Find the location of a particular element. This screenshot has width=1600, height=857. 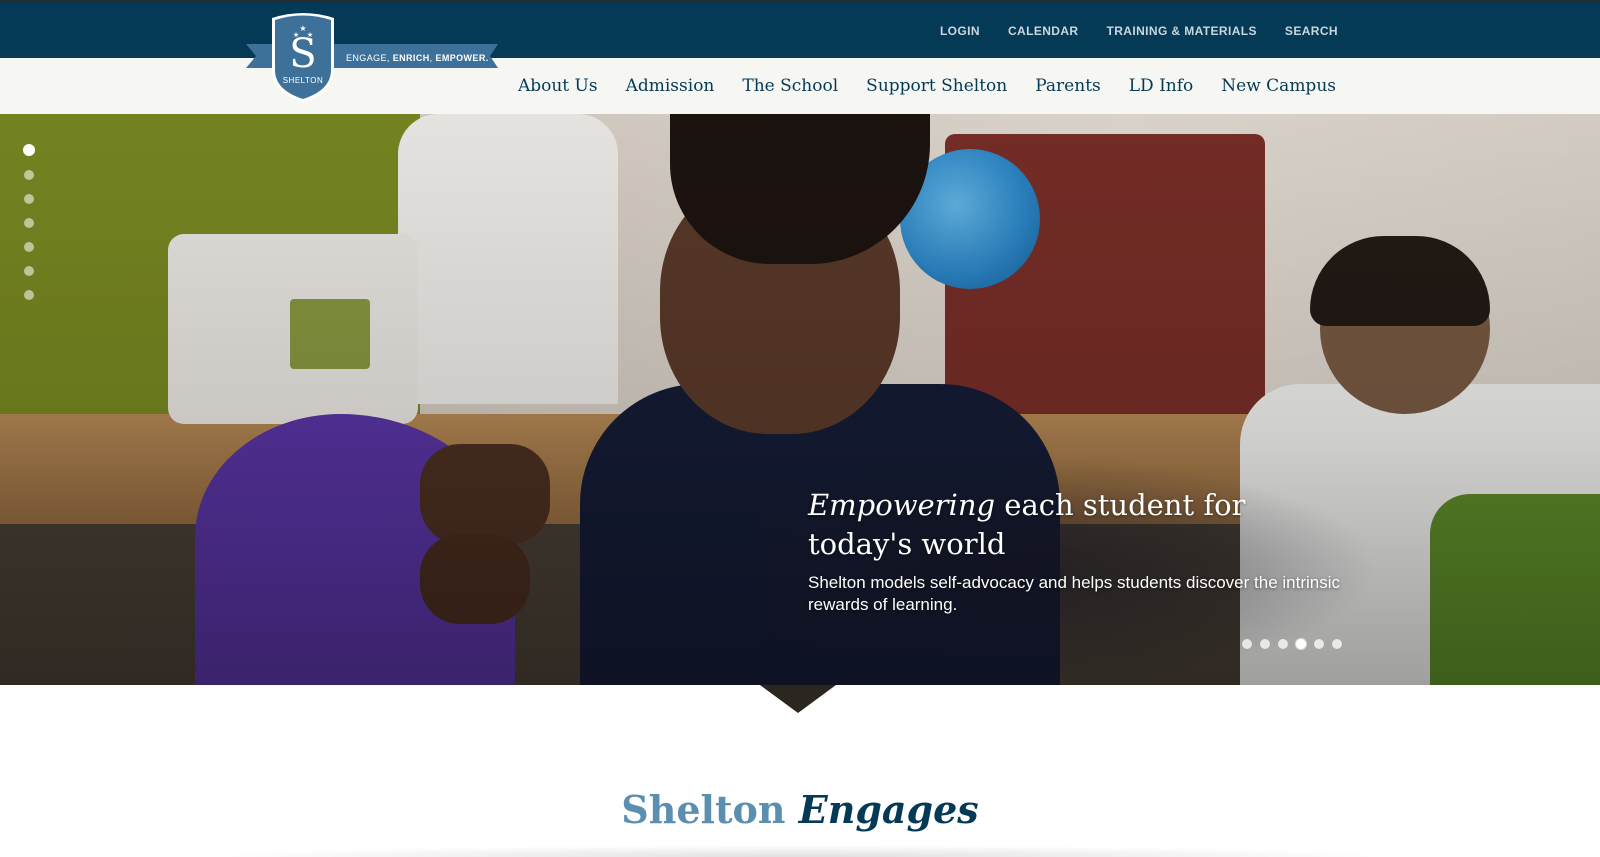

nav-ld-info: LD Info is located at coordinates (1161, 86).